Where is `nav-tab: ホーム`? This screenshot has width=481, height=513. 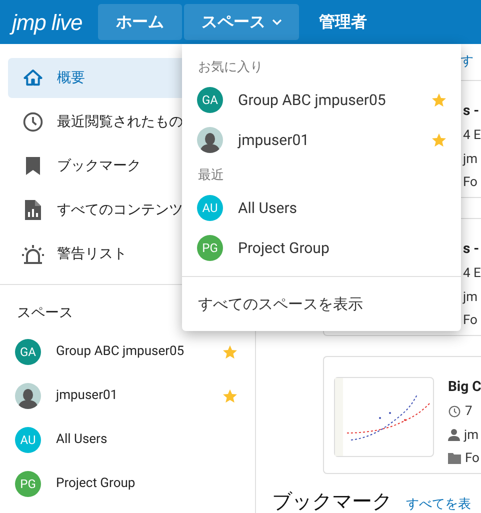 nav-tab: ホーム is located at coordinates (140, 22).